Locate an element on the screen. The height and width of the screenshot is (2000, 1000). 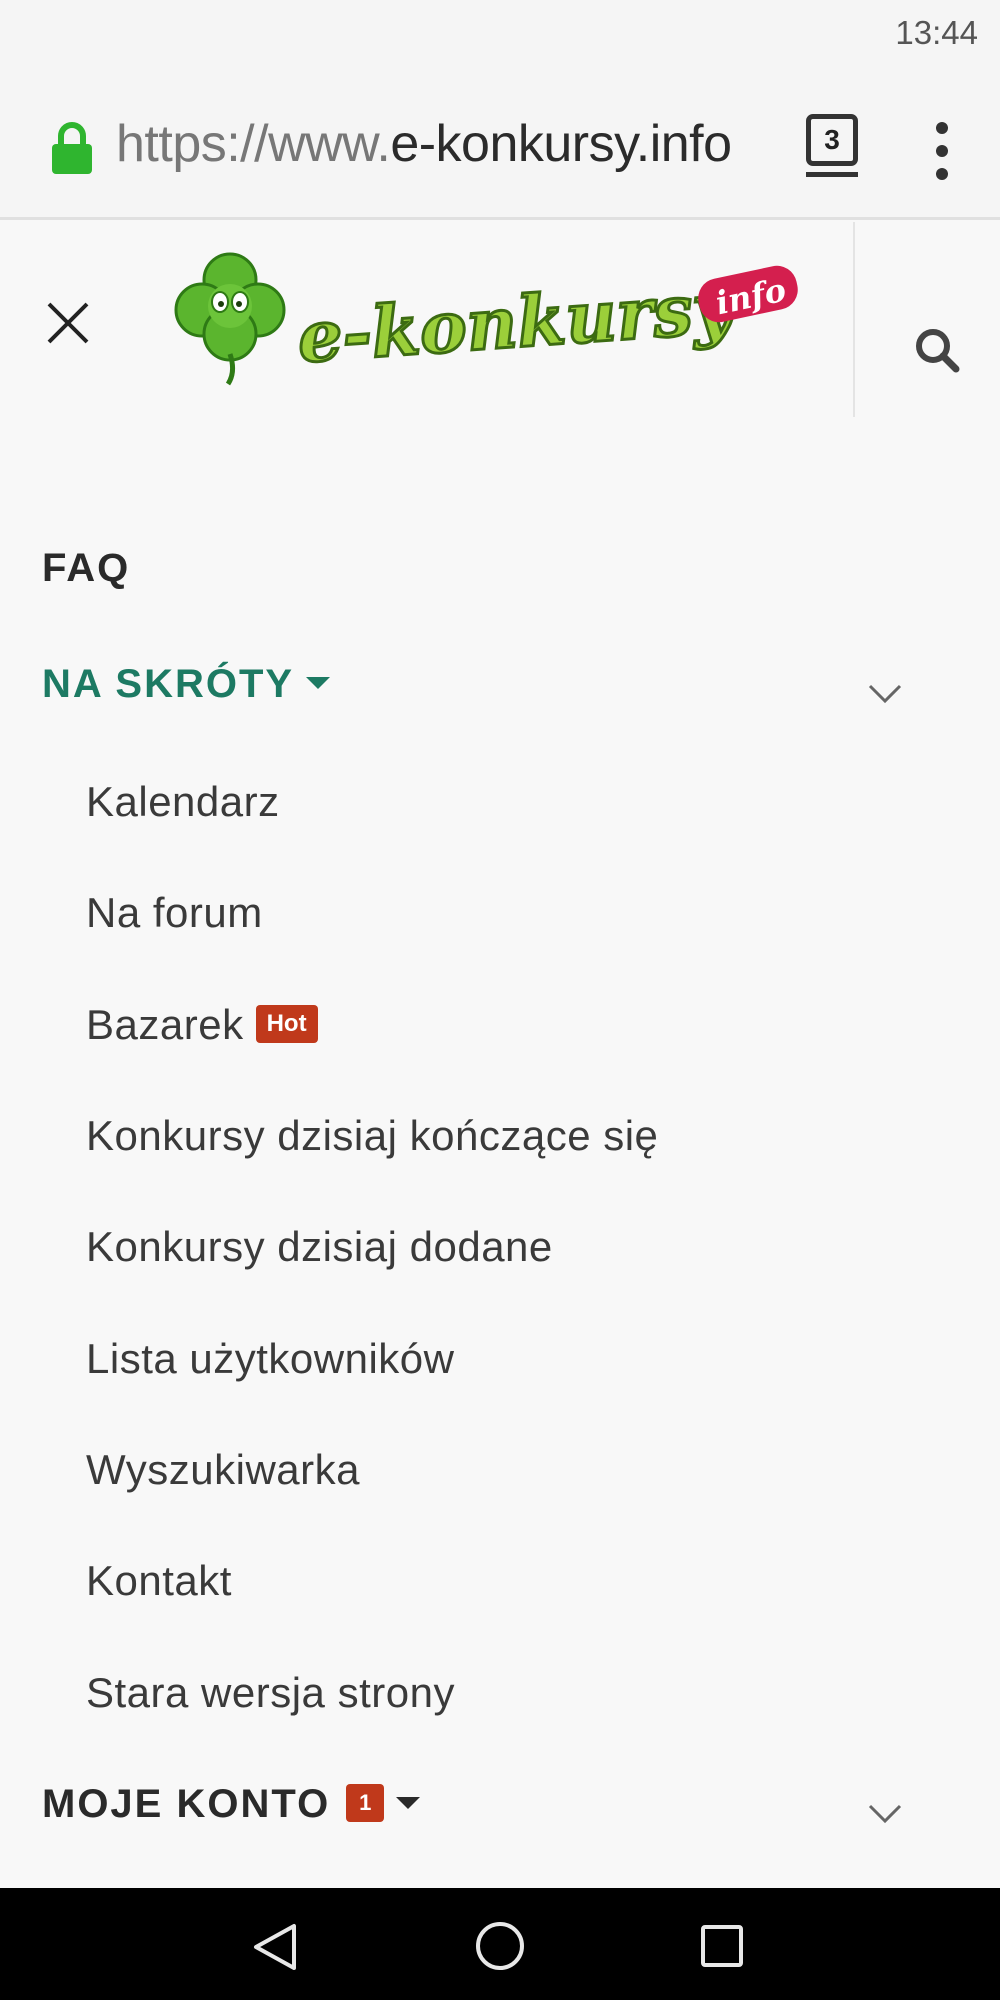
back-icon is located at coordinates (275, 1947).